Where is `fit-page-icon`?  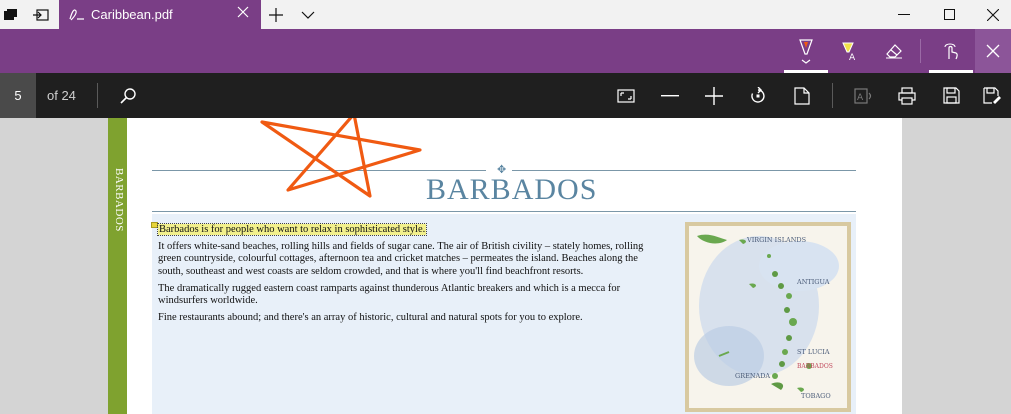 fit-page-icon is located at coordinates (626, 95).